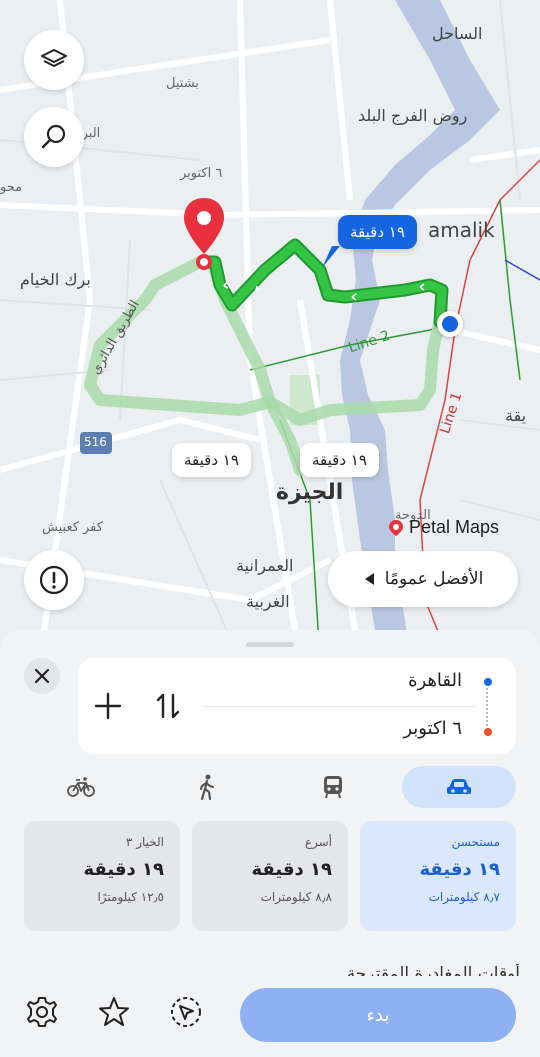 Image resolution: width=540 pixels, height=1057 pixels. I want to click on walk-icon, so click(207, 787).